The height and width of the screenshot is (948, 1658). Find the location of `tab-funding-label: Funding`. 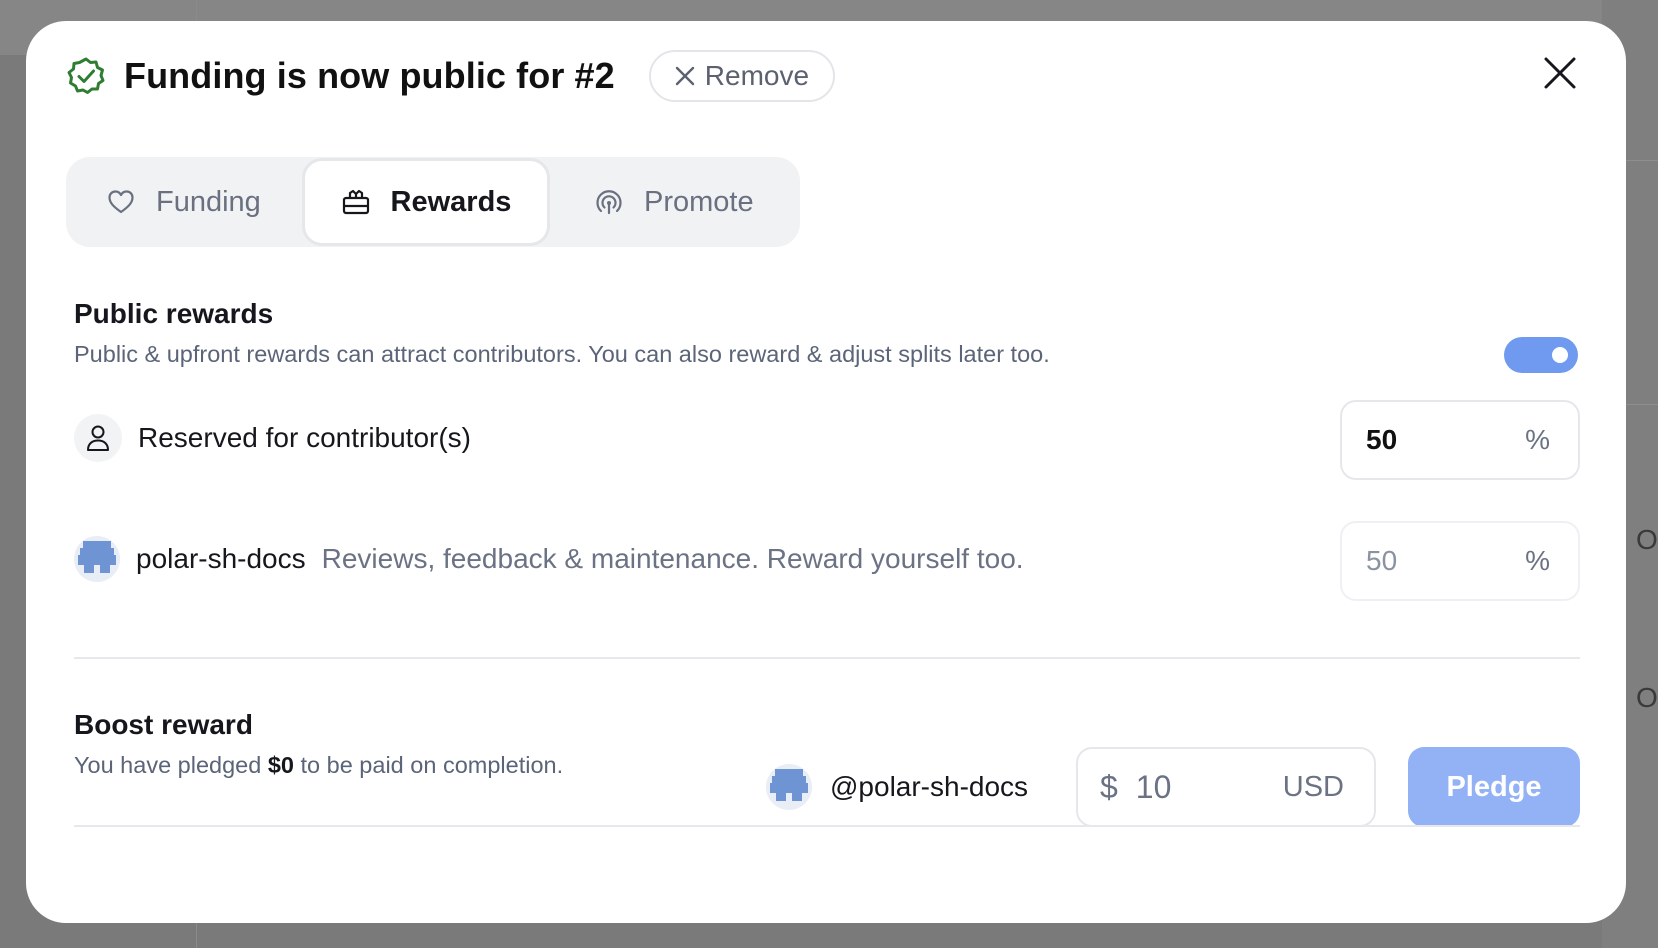

tab-funding-label: Funding is located at coordinates (208, 201).